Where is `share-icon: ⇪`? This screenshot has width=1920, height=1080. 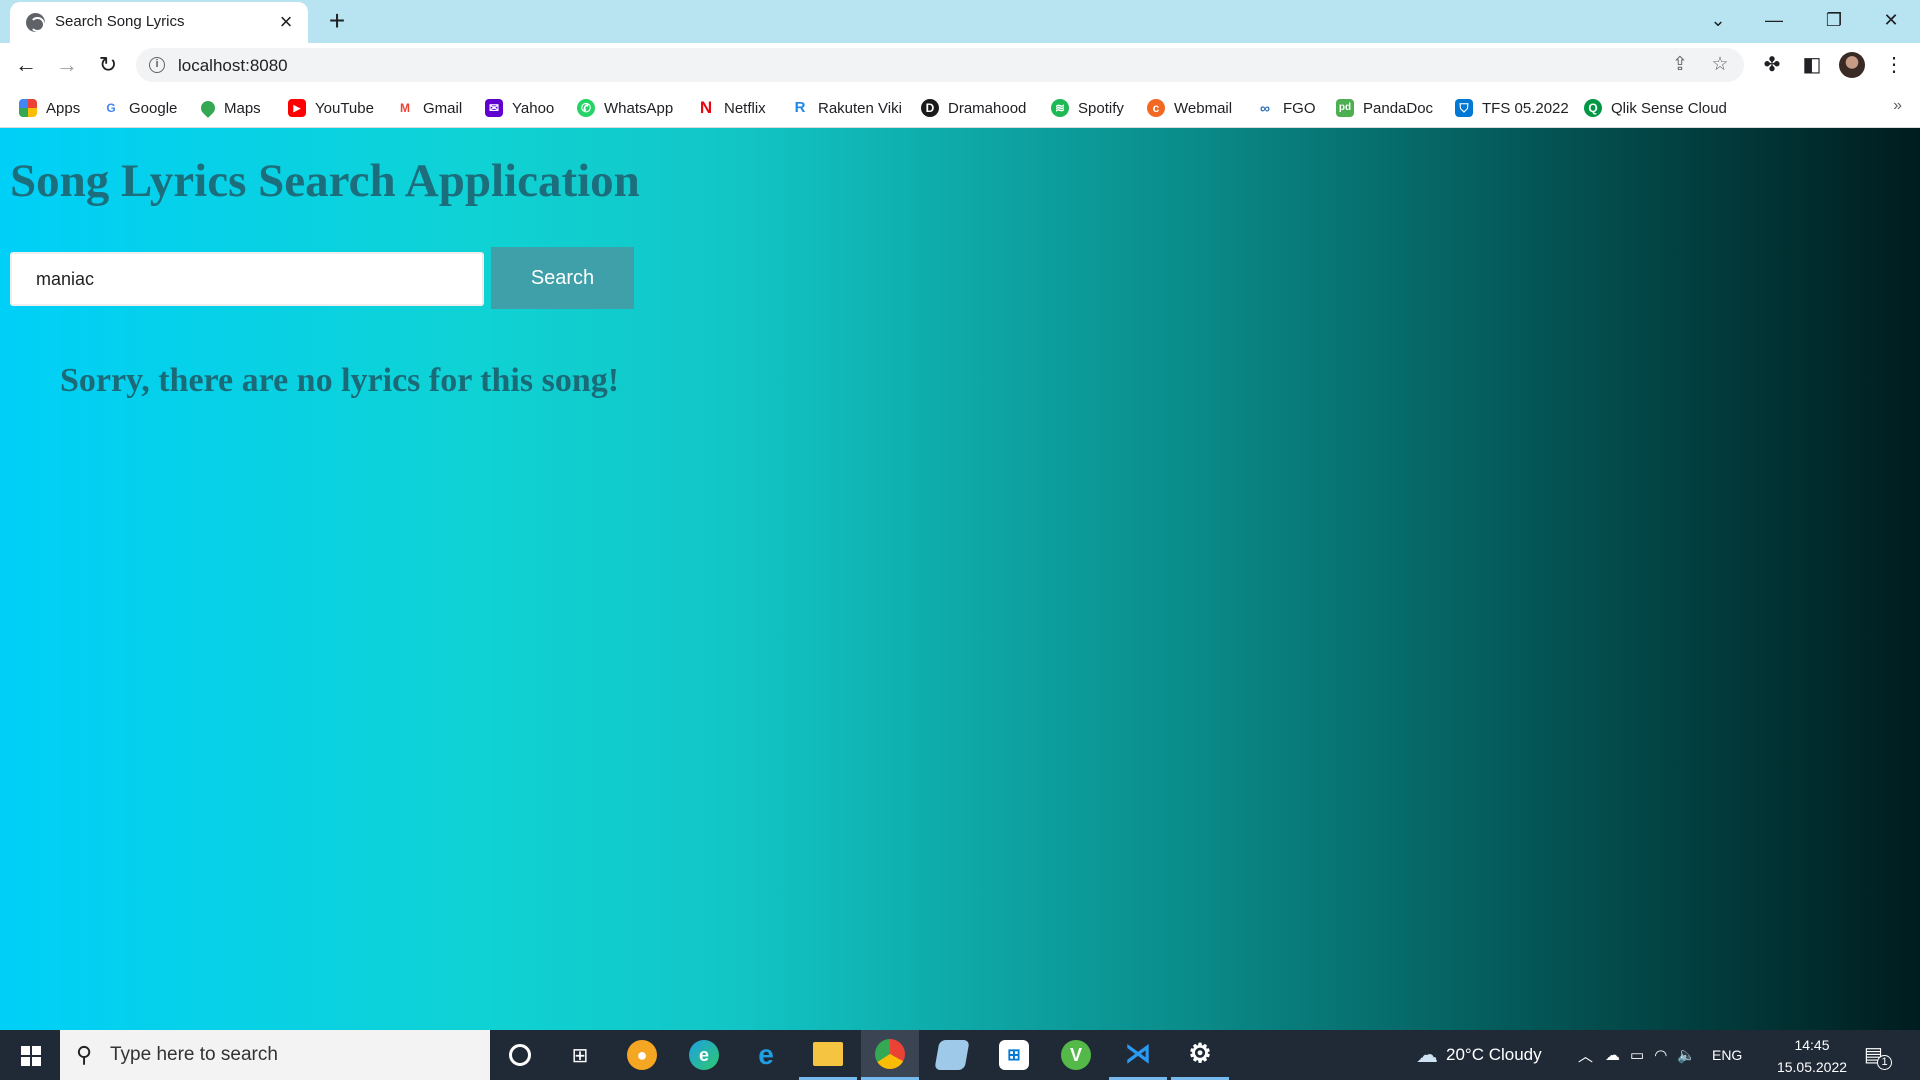
share-icon: ⇪ is located at coordinates (1680, 65).